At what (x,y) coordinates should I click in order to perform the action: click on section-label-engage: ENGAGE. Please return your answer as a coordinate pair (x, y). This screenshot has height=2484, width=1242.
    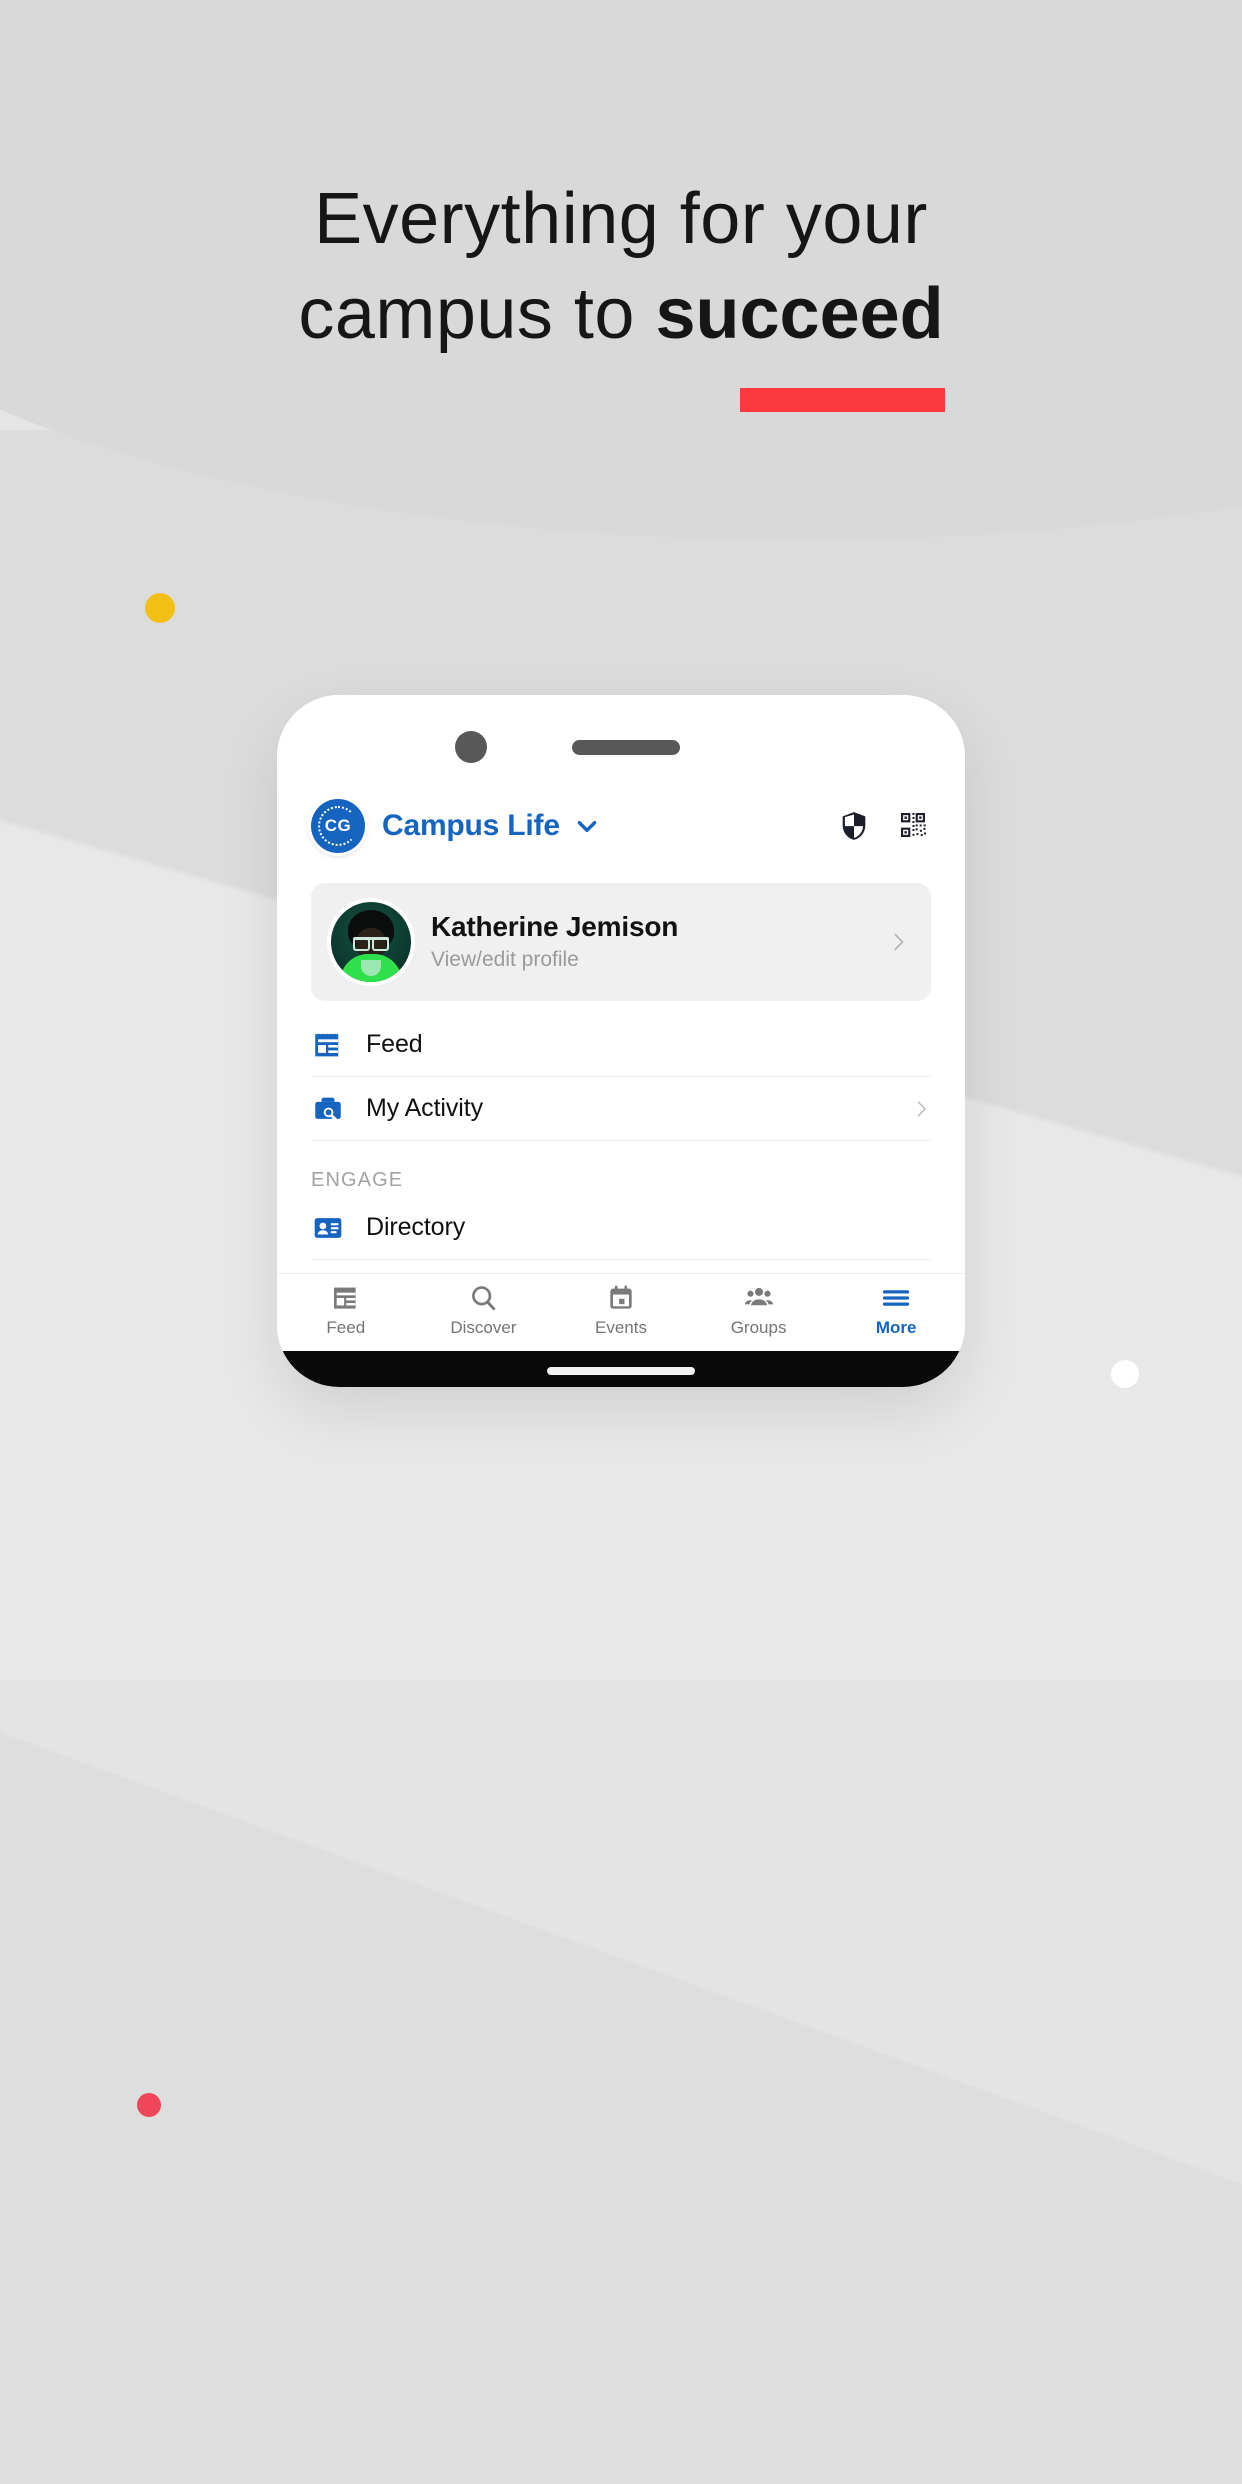
    Looking at the image, I should click on (357, 1180).